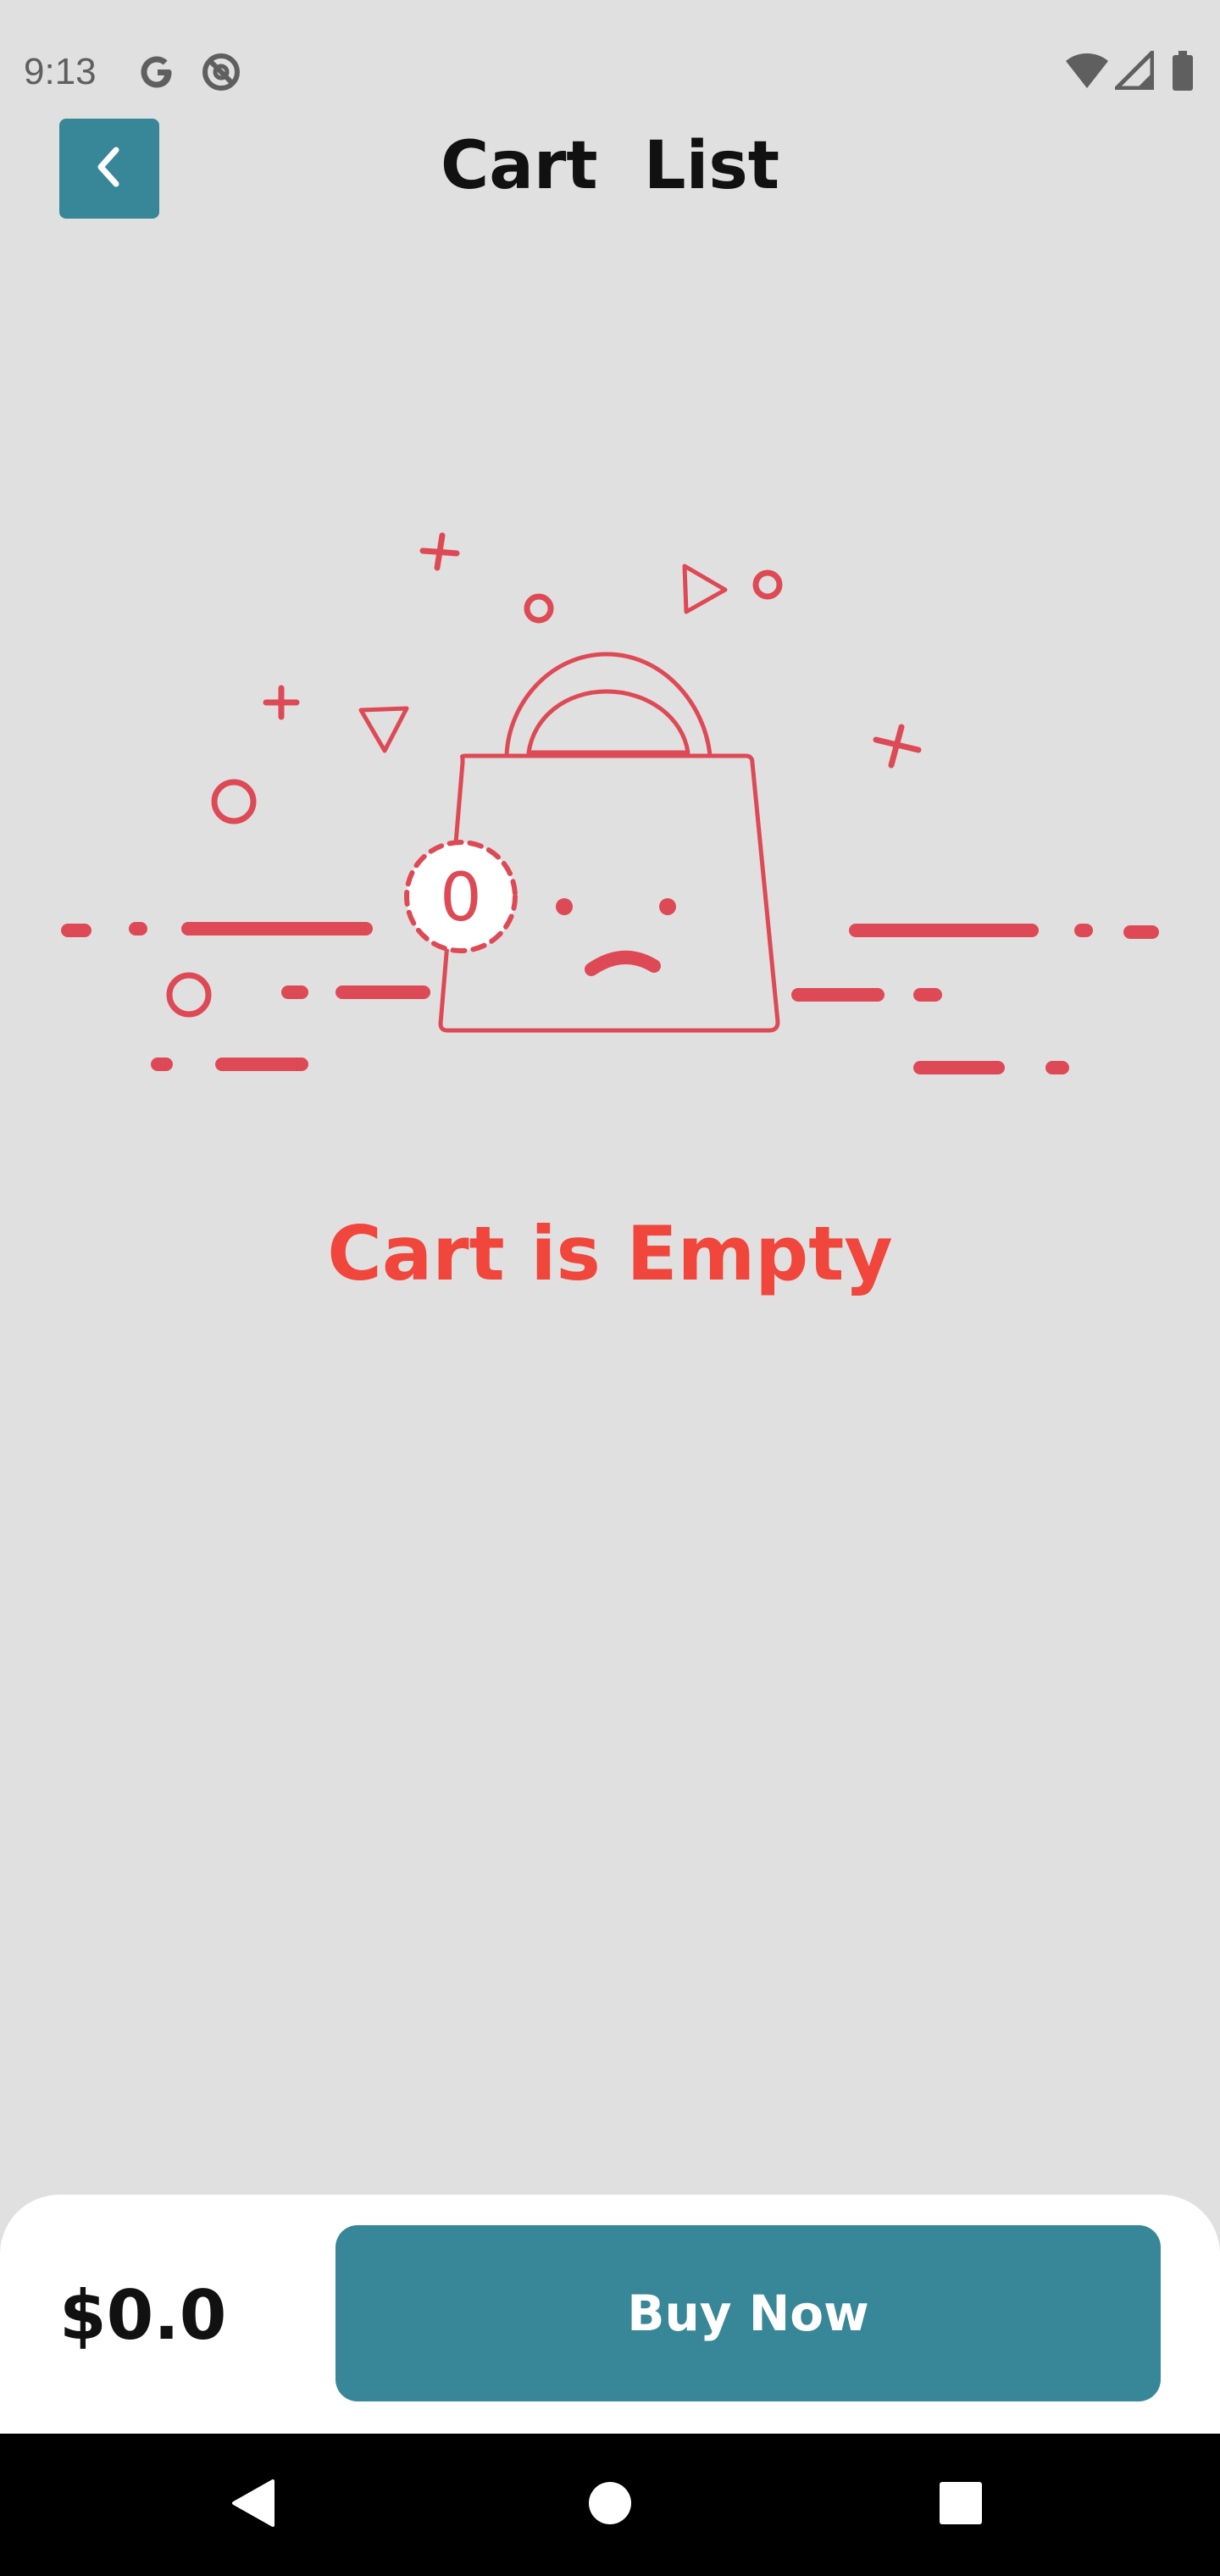  Describe the element at coordinates (157, 74) in the screenshot. I see `google-icon` at that location.